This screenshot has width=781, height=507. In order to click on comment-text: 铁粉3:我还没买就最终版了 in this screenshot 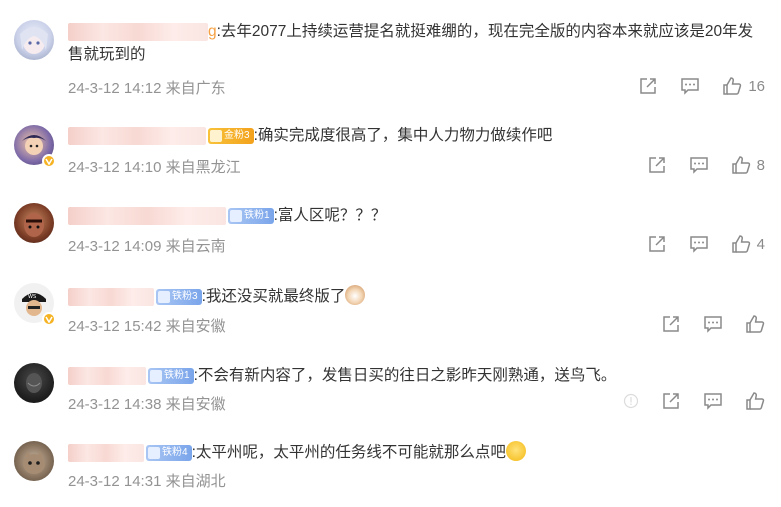, I will do `click(217, 296)`.